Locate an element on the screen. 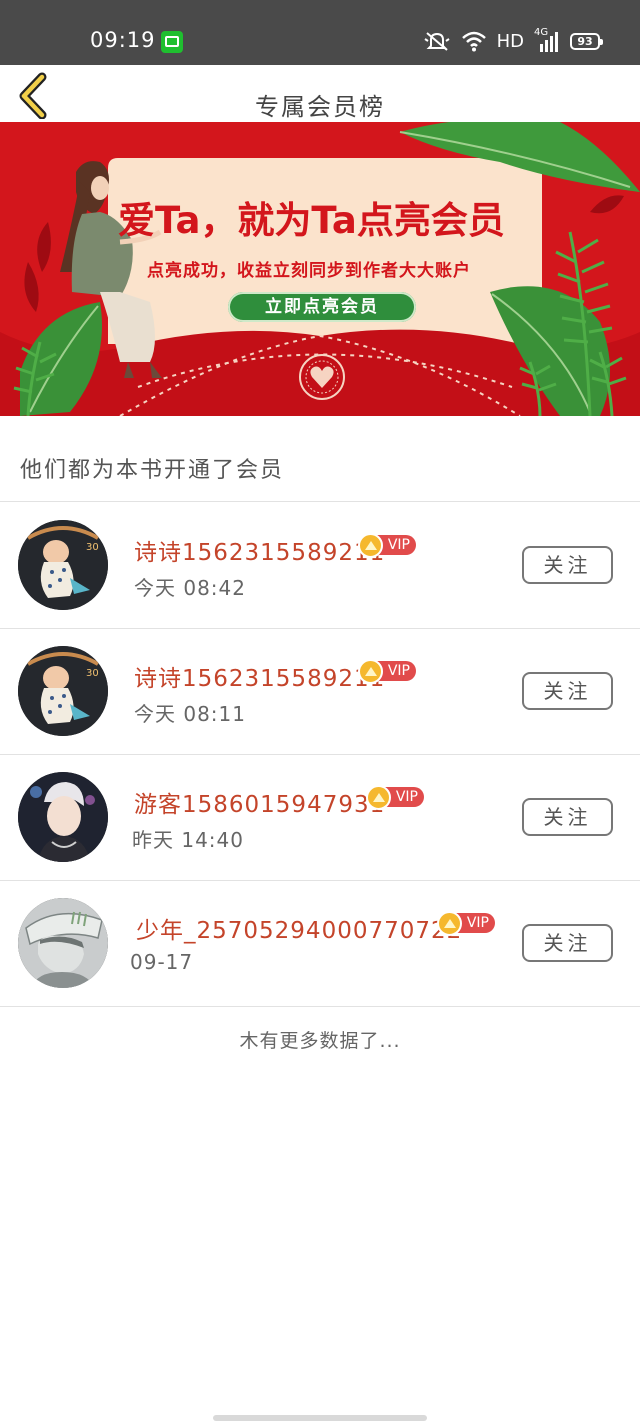 This screenshot has width=640, height=1422. list-item: 少年_25705294000770722 VIP 09-17 关注 is located at coordinates (320, 943).